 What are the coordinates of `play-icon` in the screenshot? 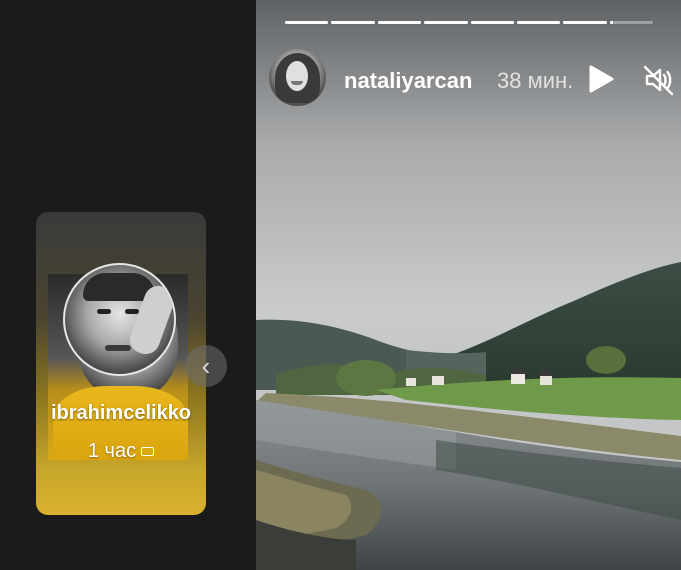 It's located at (601, 79).